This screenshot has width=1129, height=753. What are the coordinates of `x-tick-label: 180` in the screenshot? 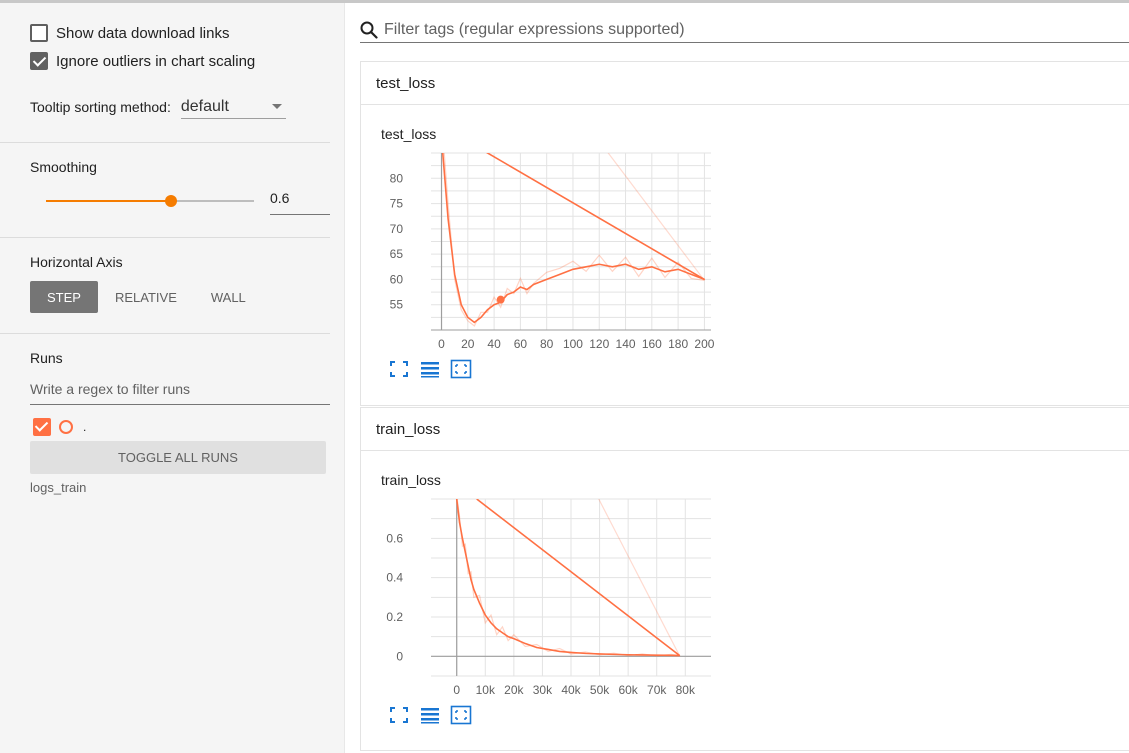 It's located at (678, 344).